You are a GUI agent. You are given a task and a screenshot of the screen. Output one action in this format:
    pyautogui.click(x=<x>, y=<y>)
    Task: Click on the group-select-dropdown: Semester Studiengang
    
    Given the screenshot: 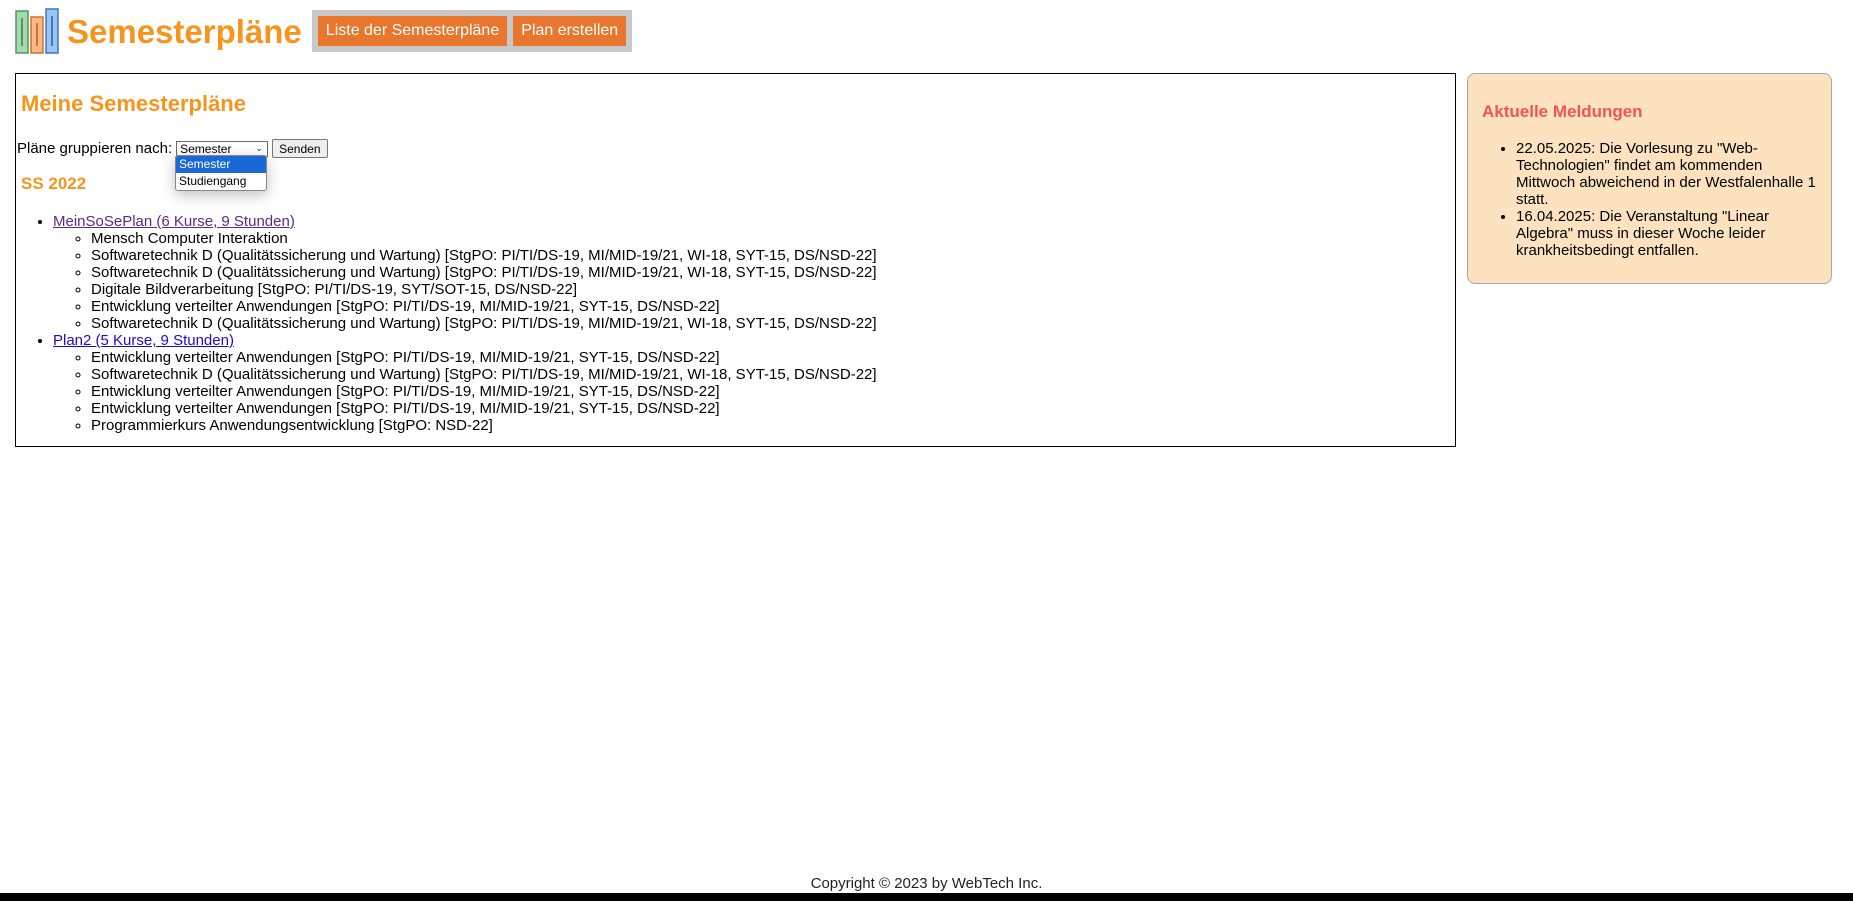 What is the action you would take?
    pyautogui.click(x=221, y=173)
    